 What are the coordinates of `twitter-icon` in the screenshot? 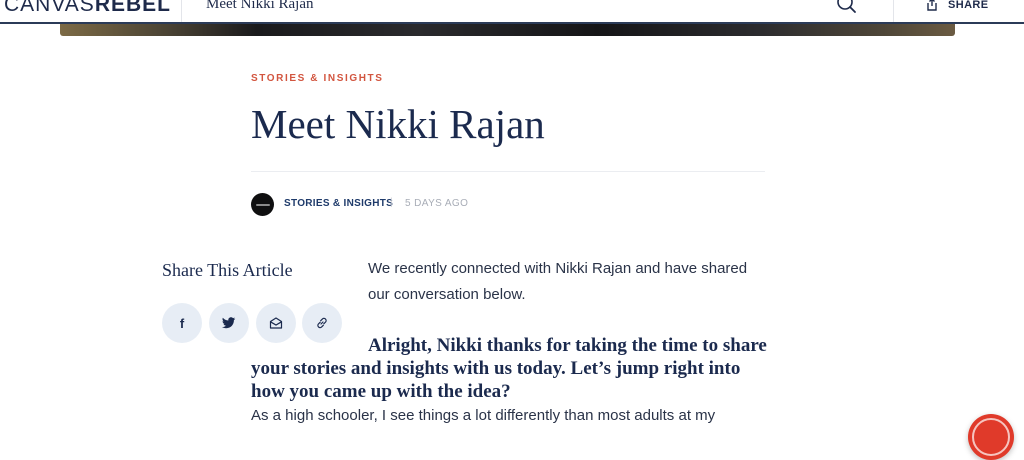 It's located at (229, 323).